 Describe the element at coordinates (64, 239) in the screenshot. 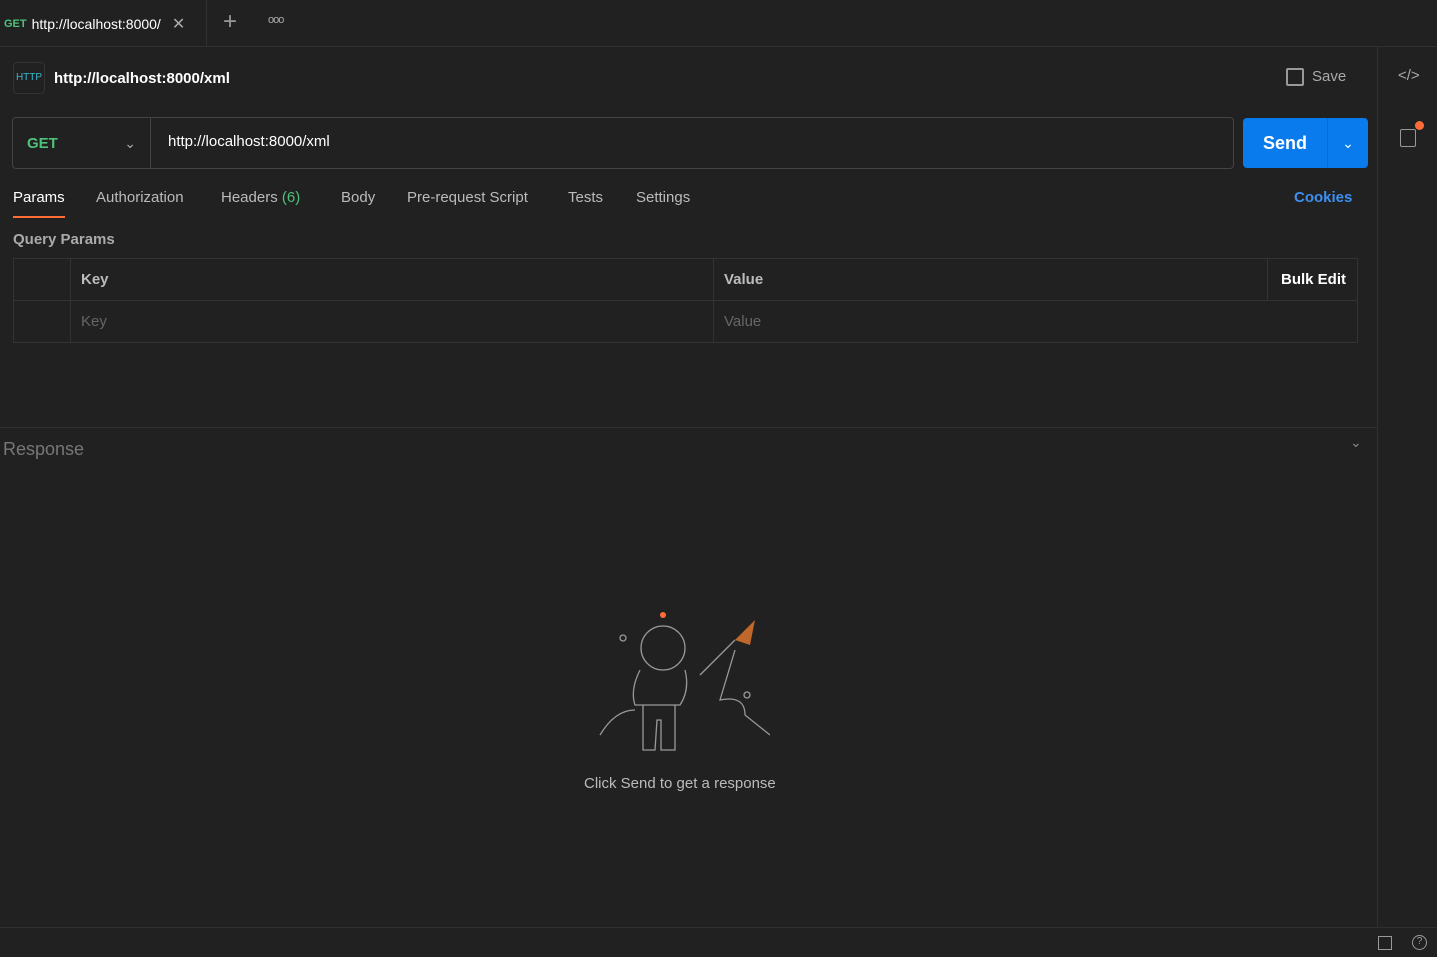

I see `query-params-title: Query Params` at that location.